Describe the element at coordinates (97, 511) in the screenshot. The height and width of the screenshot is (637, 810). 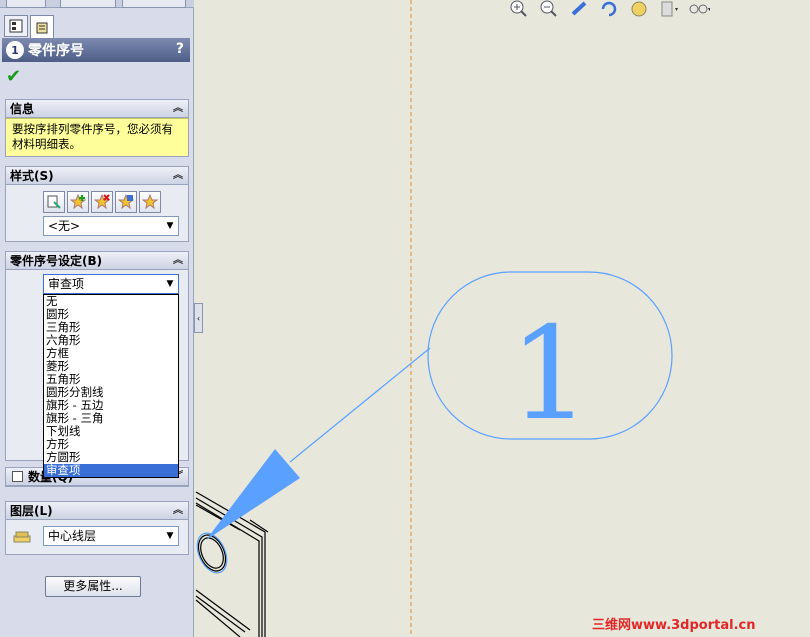
I see `layer-group-header: 图层(L) ︽` at that location.